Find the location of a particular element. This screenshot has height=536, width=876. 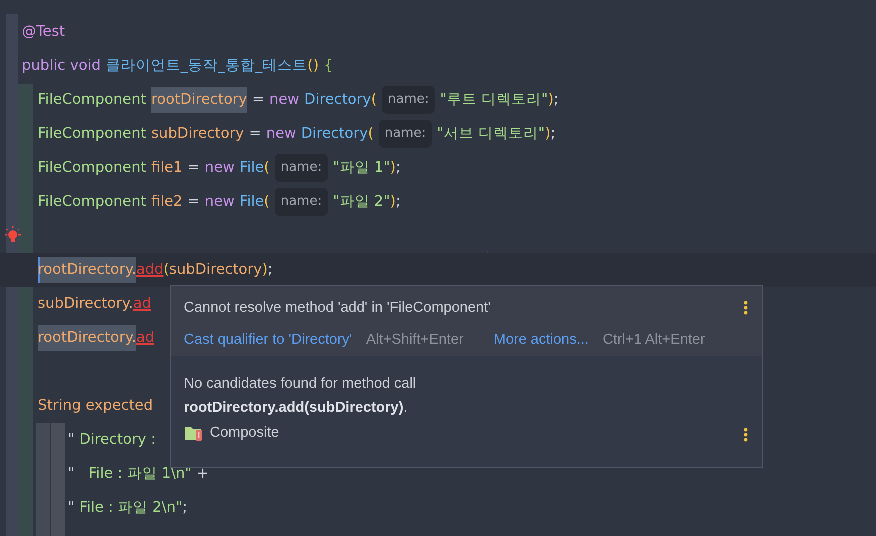

string-literal: File : 파일 2\n" is located at coordinates (131, 508).